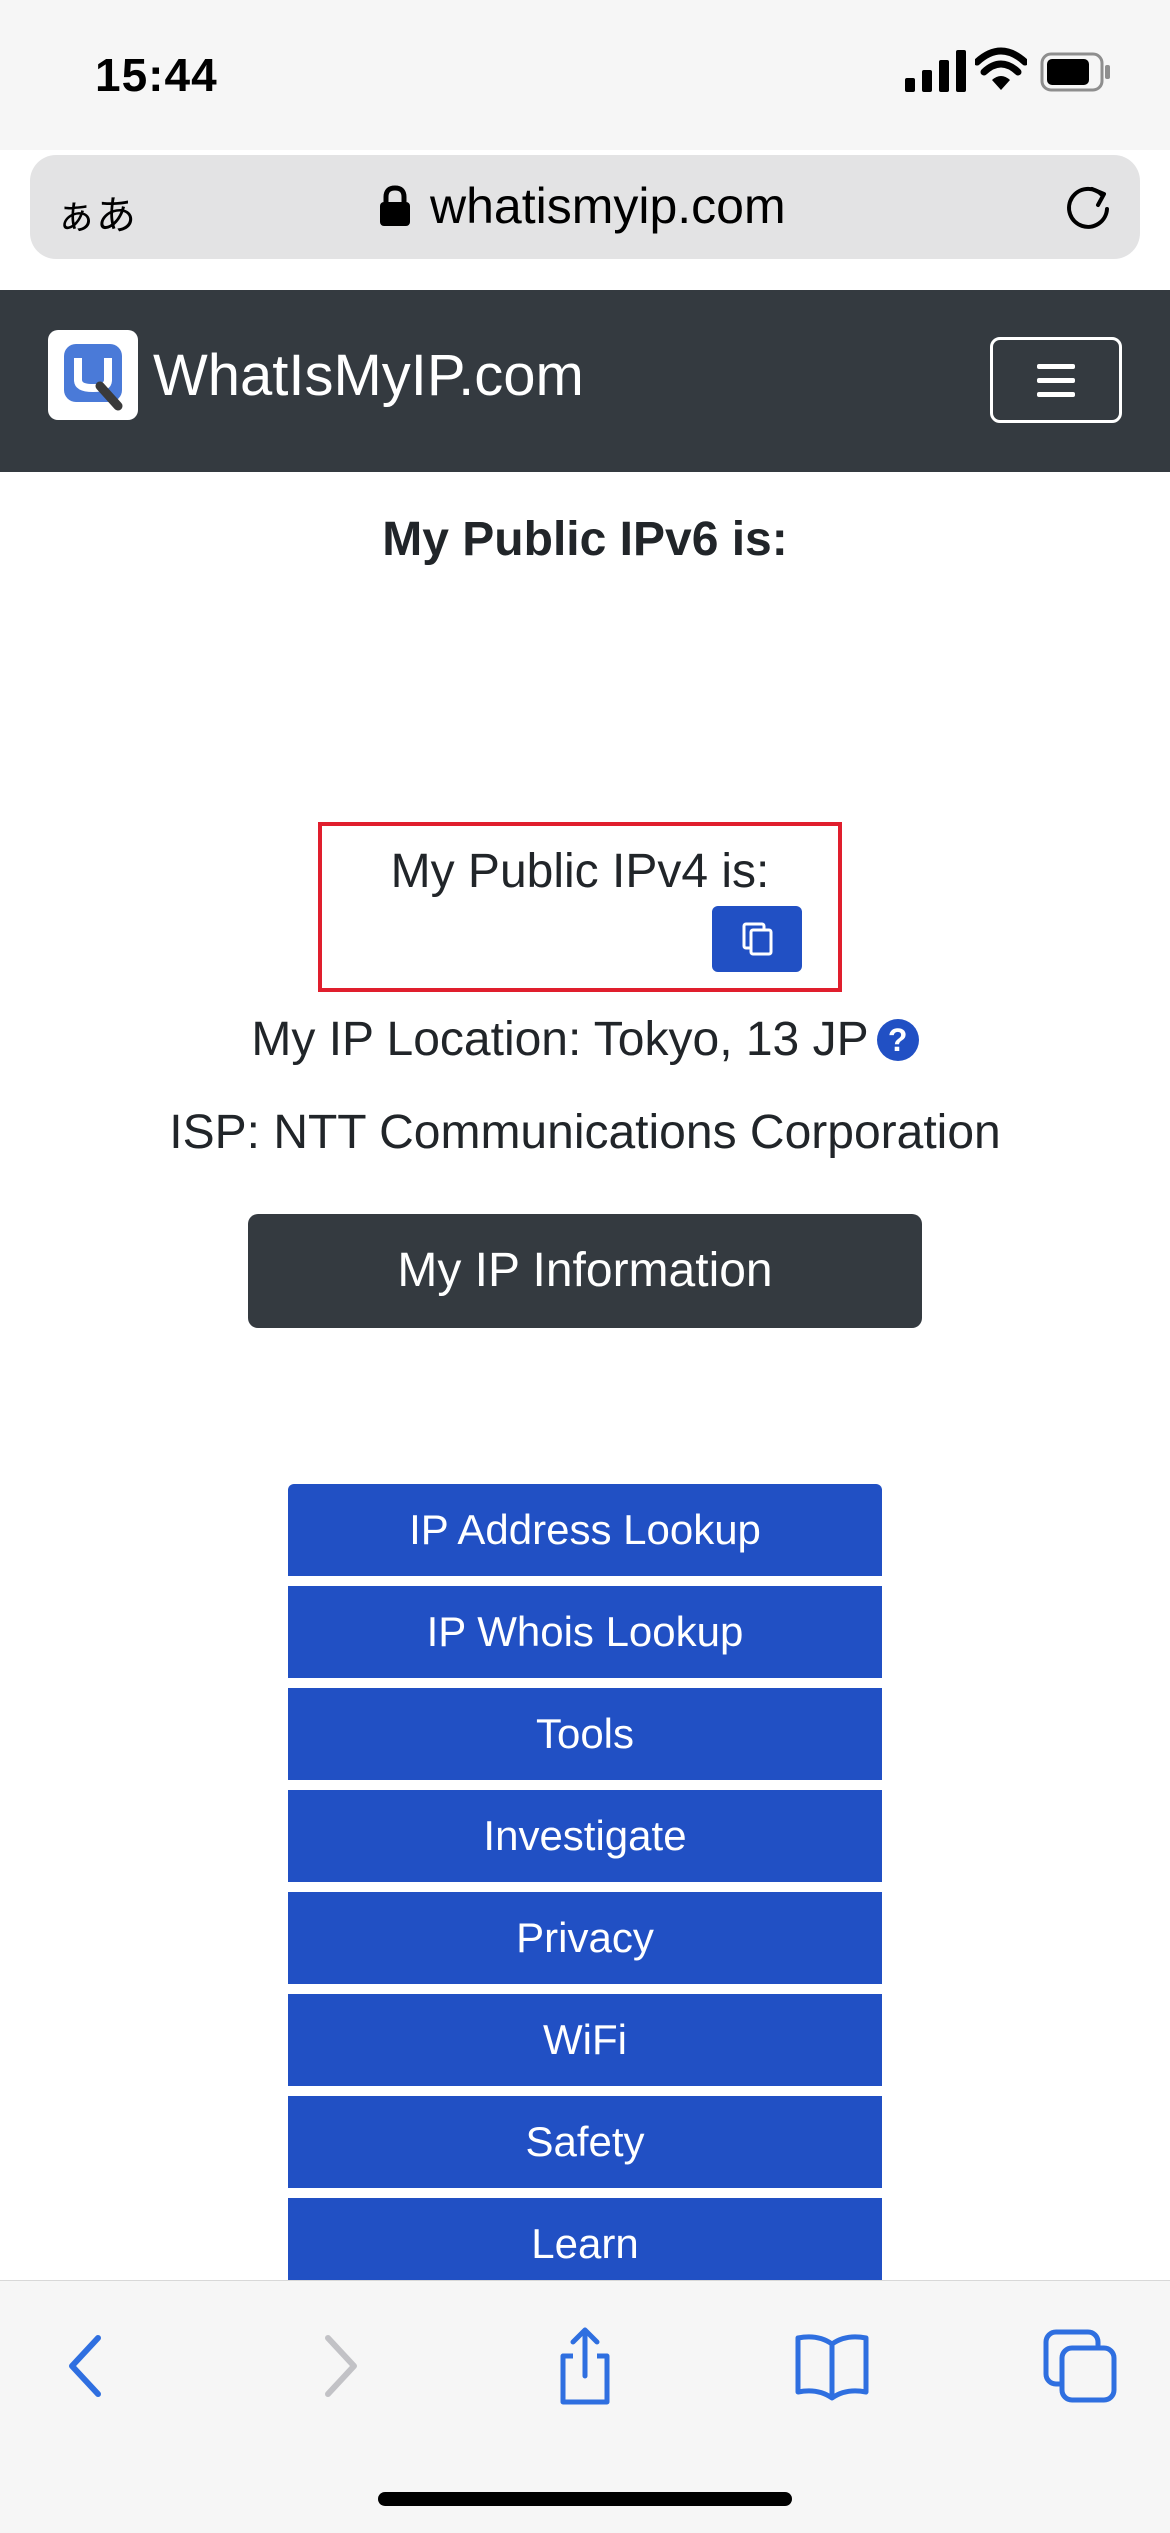  I want to click on forward-icon, so click(338, 2366).